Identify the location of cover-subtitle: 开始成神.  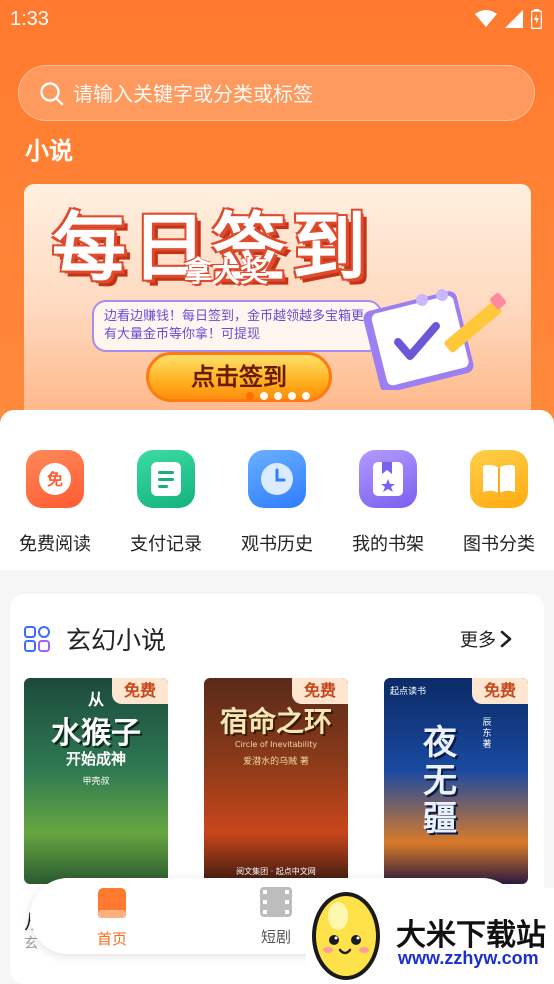
(95, 759).